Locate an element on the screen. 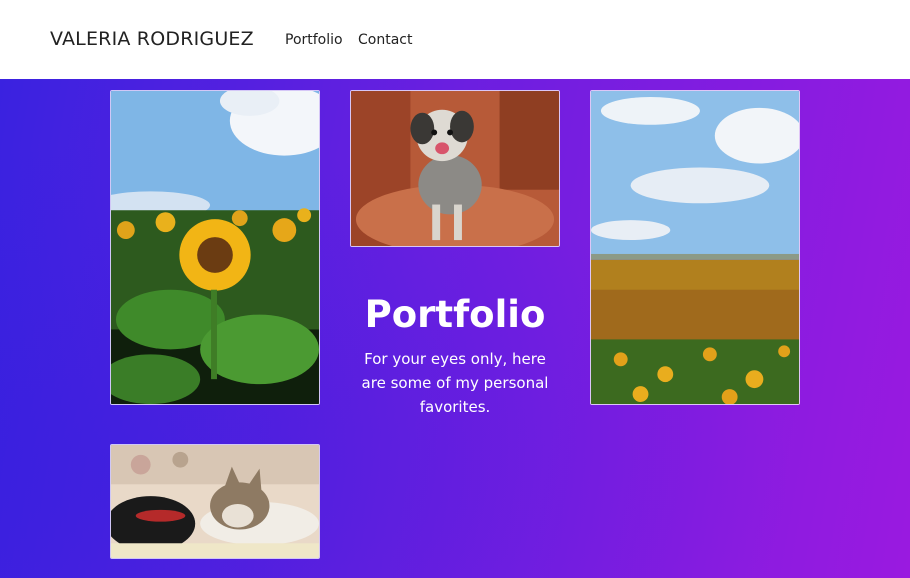  hero-title: Portfolio is located at coordinates (455, 314).